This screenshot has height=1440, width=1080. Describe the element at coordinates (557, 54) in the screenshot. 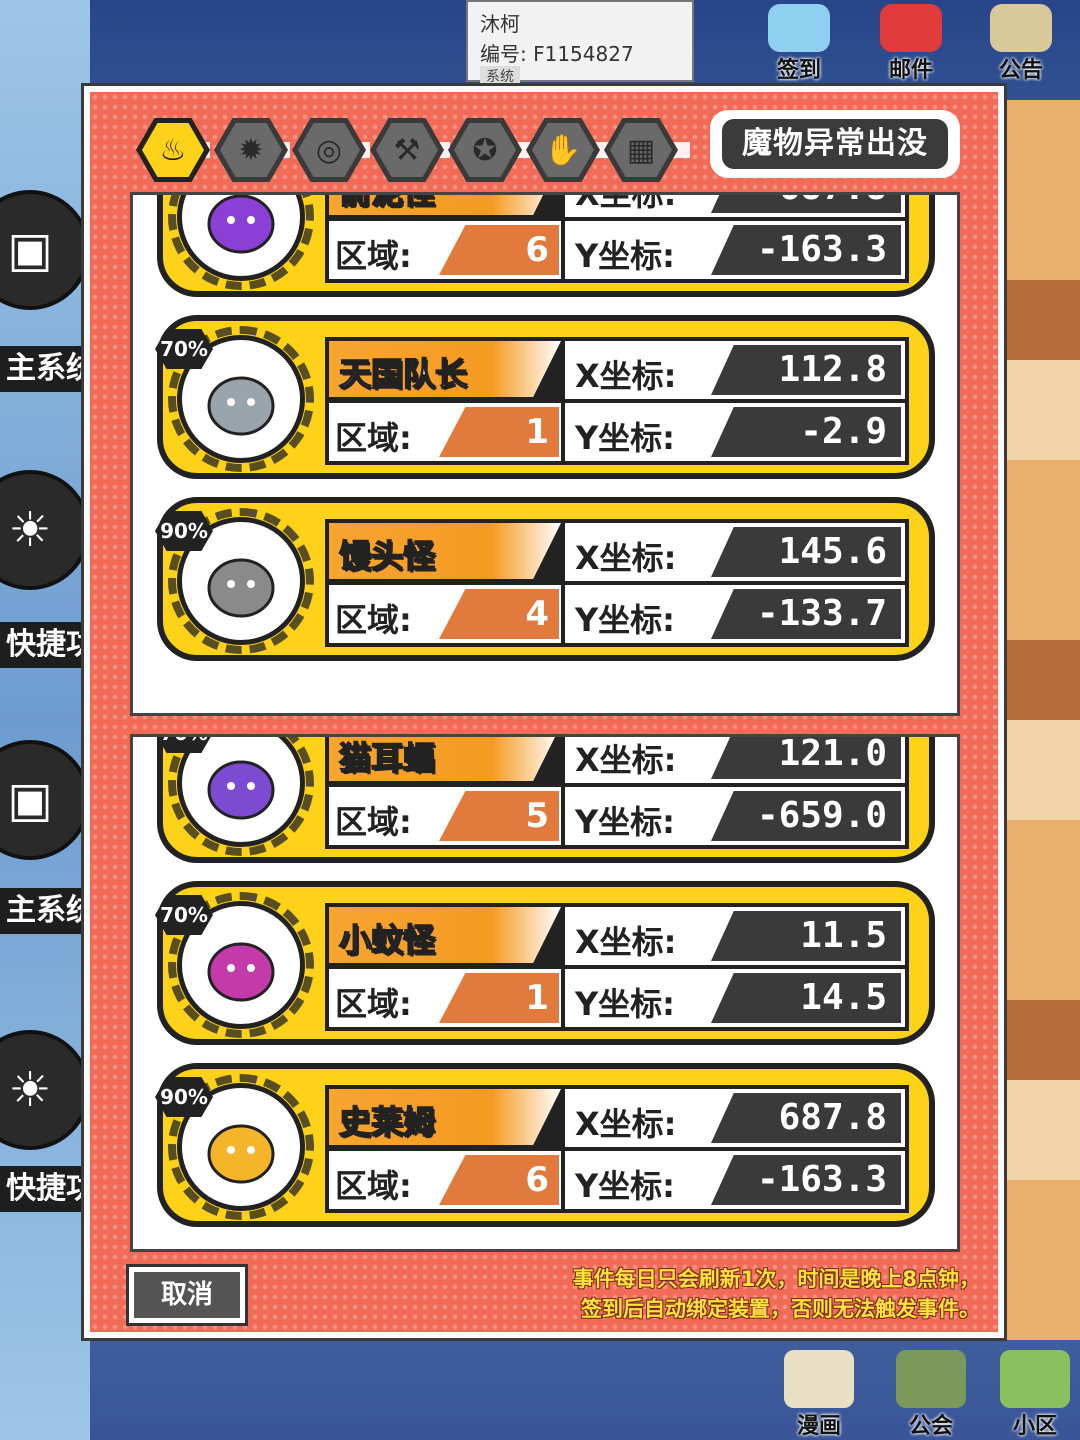

I see `player-uid: 编号: F1154827` at that location.